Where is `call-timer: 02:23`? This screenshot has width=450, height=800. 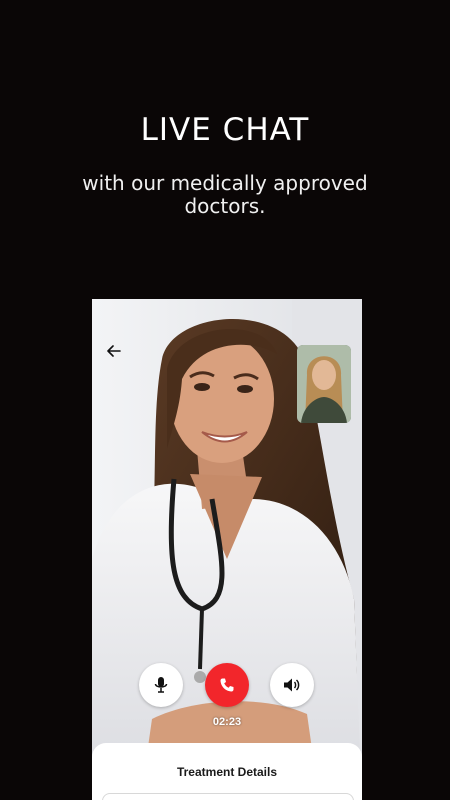
call-timer: 02:23 is located at coordinates (227, 722).